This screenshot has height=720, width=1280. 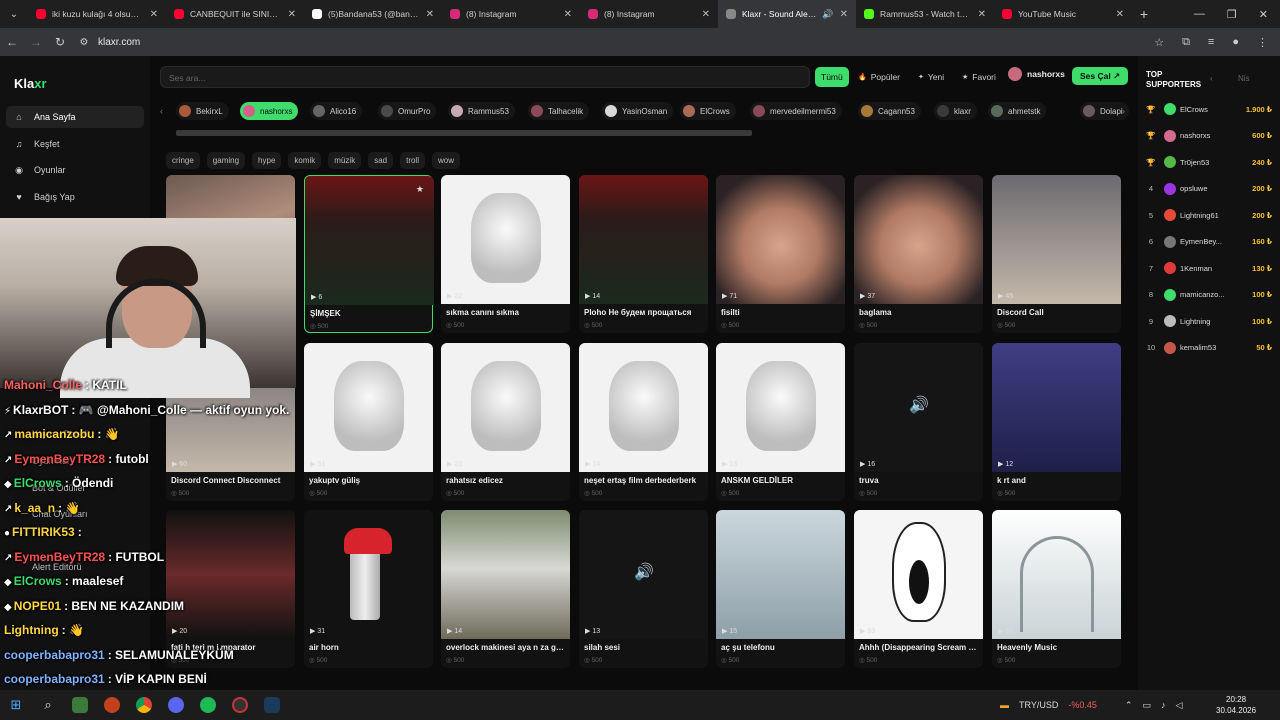 What do you see at coordinates (1211, 42) in the screenshot?
I see `media-icon: ≡` at bounding box center [1211, 42].